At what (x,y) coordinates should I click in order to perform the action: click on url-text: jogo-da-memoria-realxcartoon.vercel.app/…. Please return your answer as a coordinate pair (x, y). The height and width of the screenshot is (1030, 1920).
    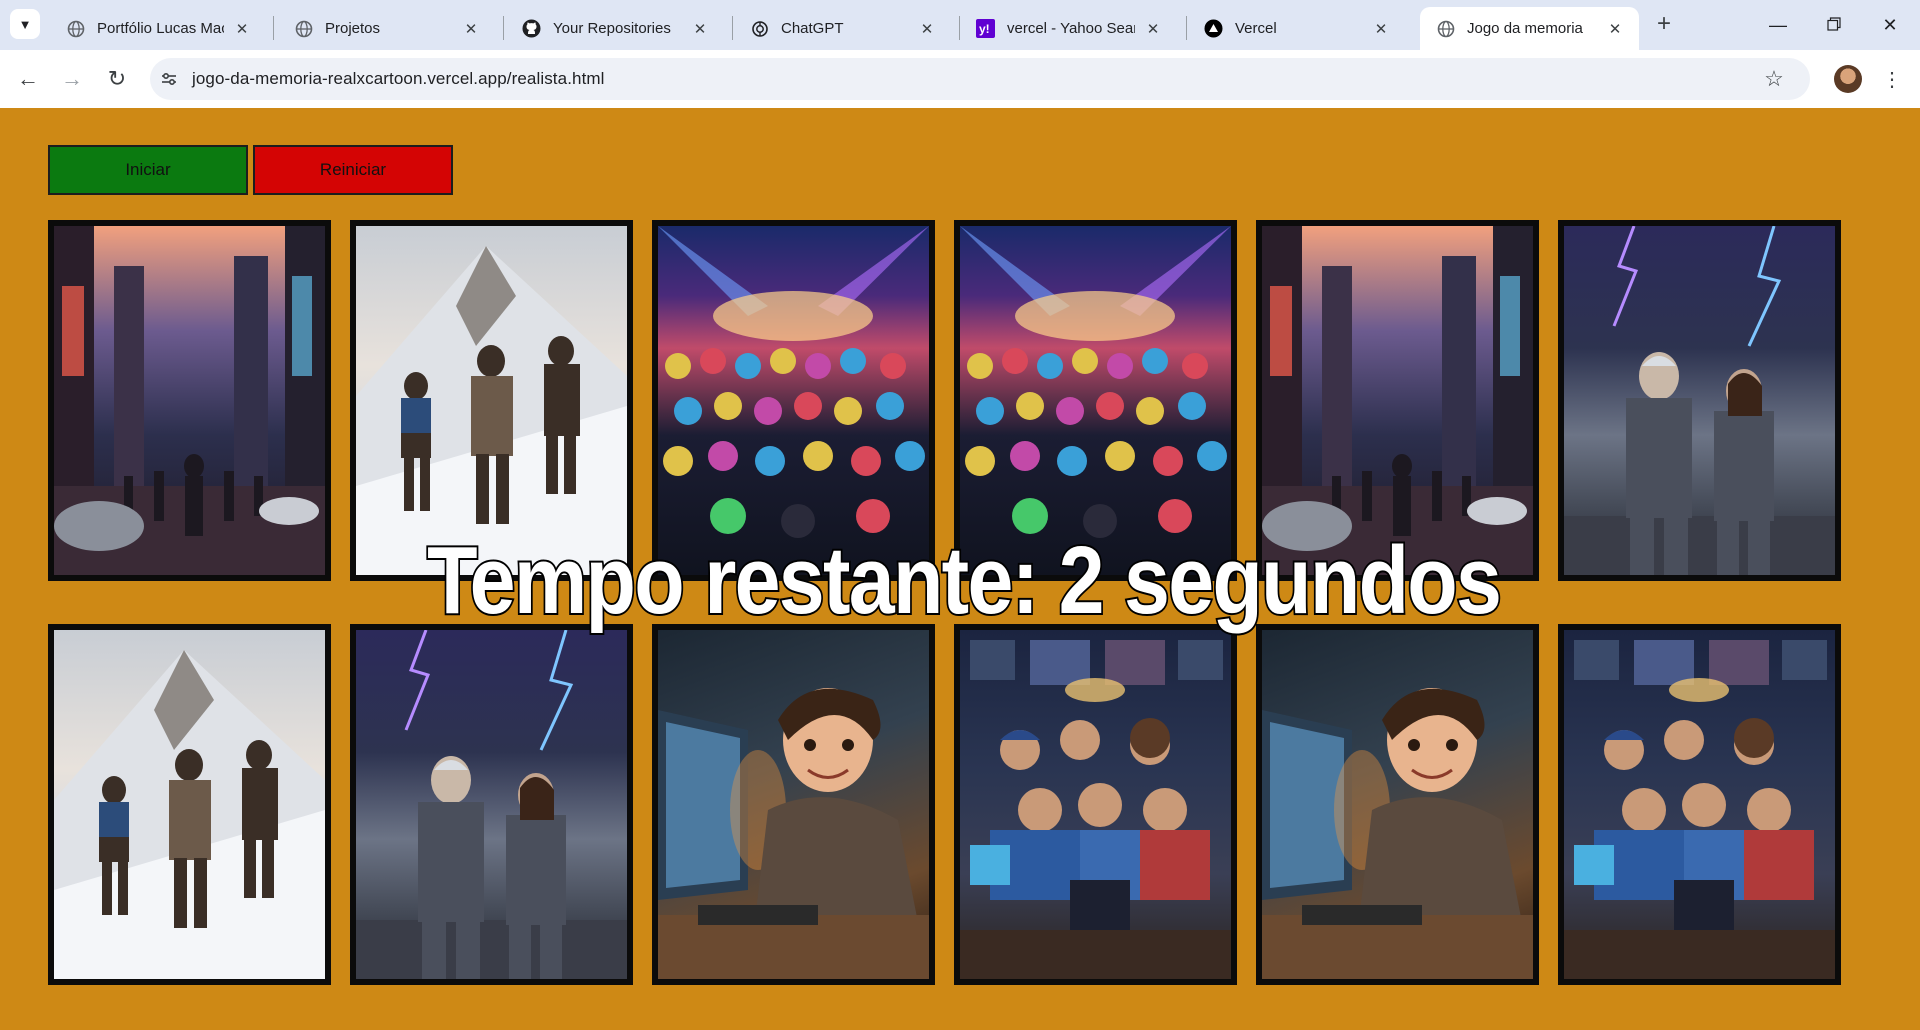
    Looking at the image, I should click on (398, 78).